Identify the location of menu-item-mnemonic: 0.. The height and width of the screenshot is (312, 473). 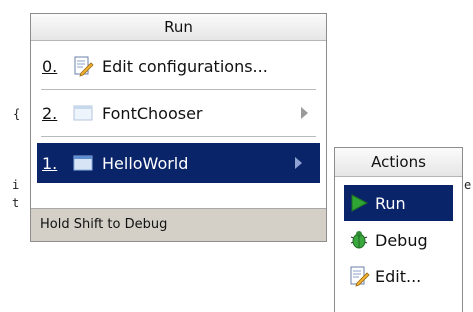
(50, 66).